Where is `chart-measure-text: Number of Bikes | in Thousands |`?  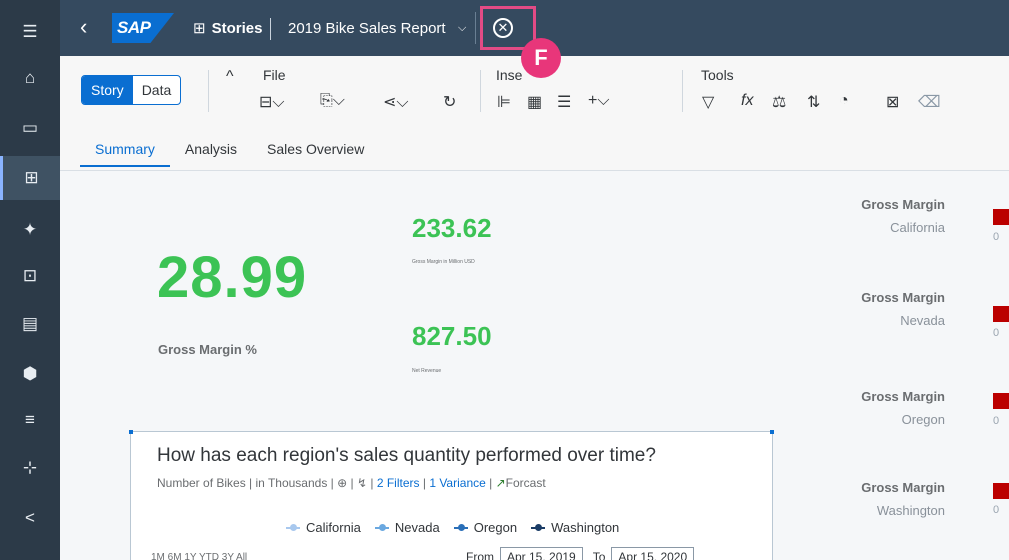 chart-measure-text: Number of Bikes | in Thousands | is located at coordinates (247, 483).